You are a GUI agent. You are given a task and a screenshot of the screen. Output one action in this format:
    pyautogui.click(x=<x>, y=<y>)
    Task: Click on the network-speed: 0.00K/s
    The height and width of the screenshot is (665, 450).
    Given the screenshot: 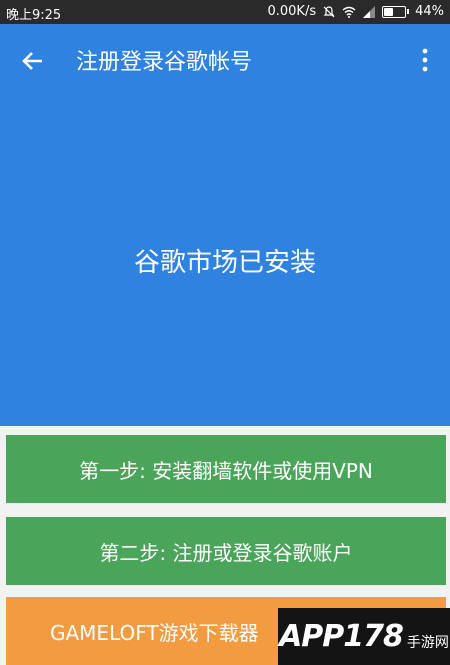 What is the action you would take?
    pyautogui.click(x=292, y=11)
    